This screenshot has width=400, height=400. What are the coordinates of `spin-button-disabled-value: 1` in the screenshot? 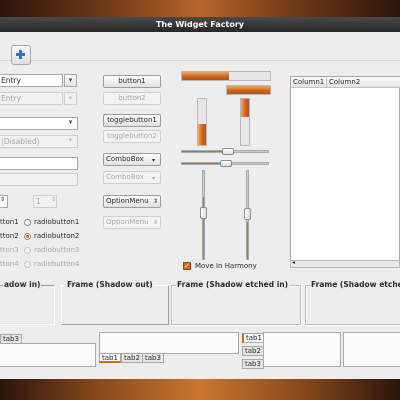 It's located at (38, 201).